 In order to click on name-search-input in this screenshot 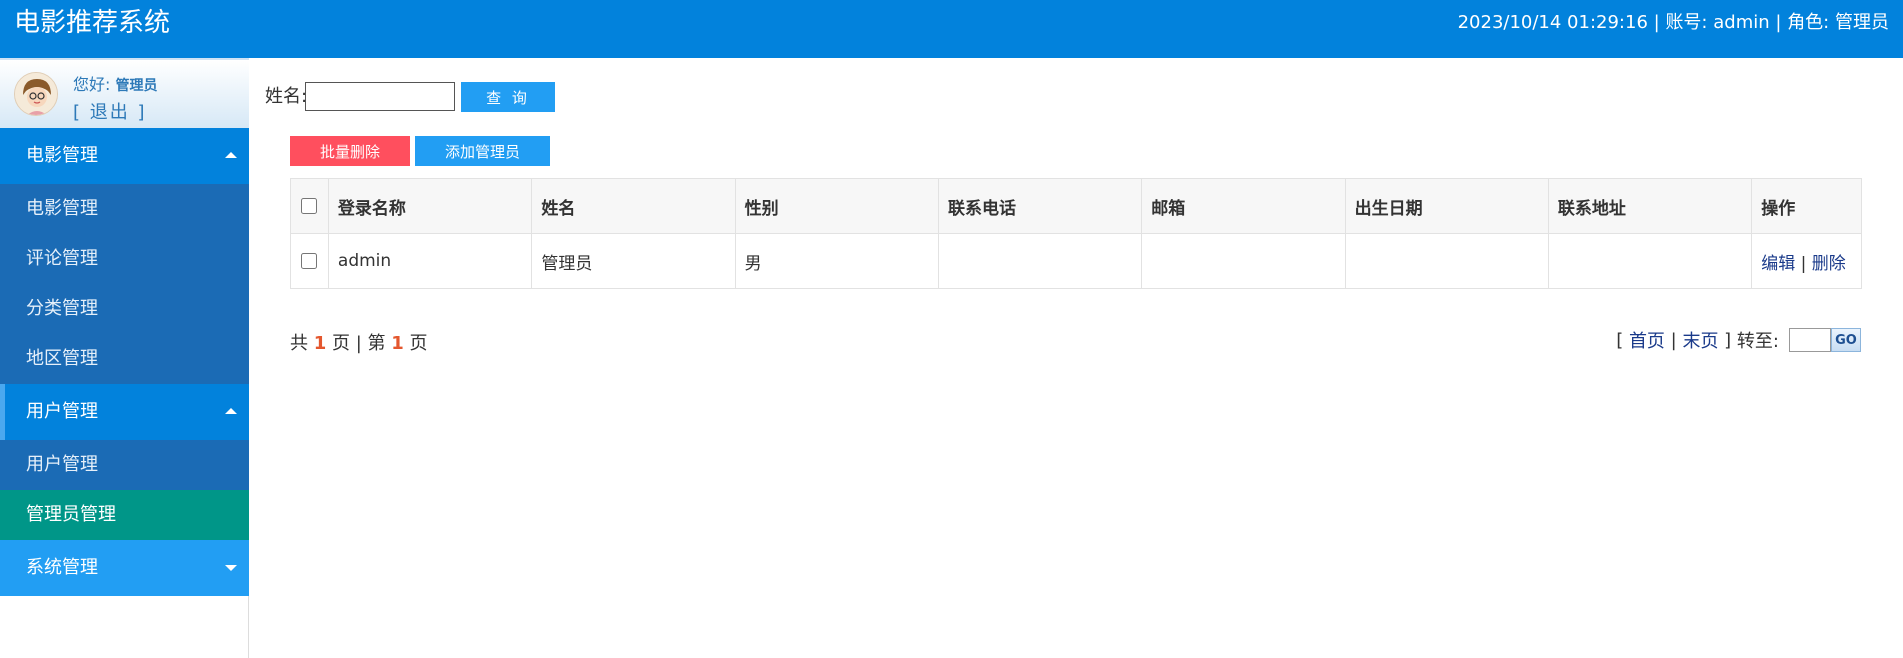, I will do `click(380, 96)`.